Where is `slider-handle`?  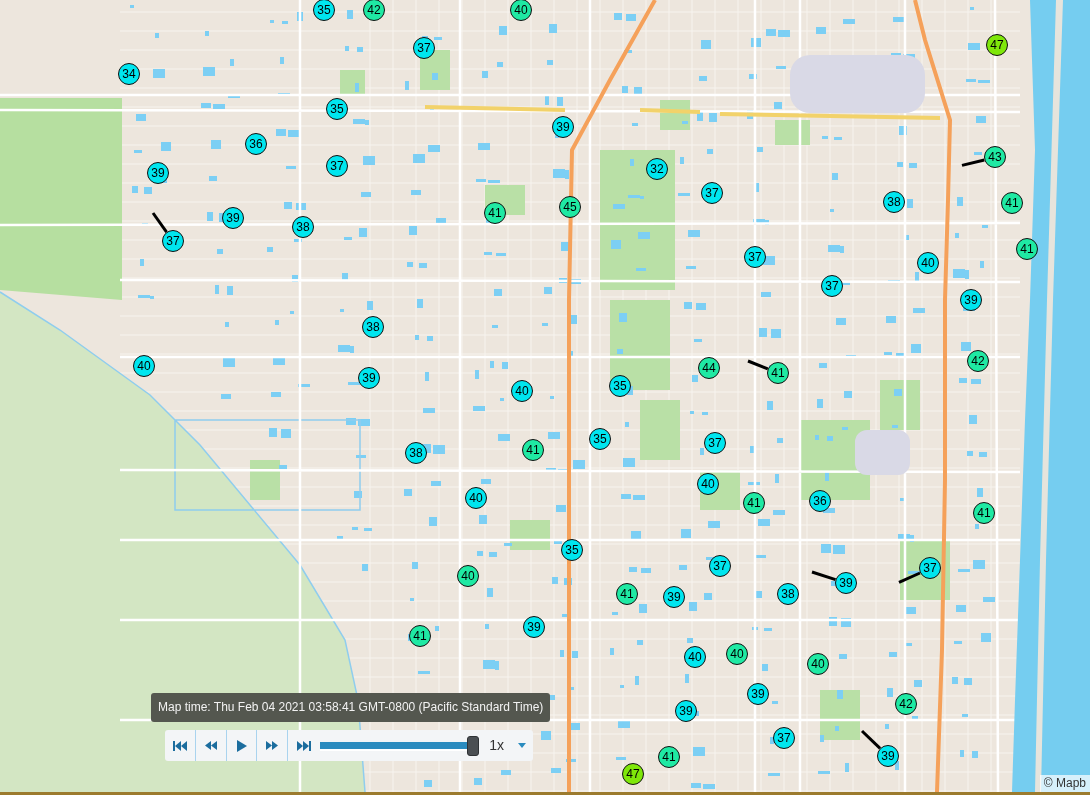
slider-handle is located at coordinates (473, 745).